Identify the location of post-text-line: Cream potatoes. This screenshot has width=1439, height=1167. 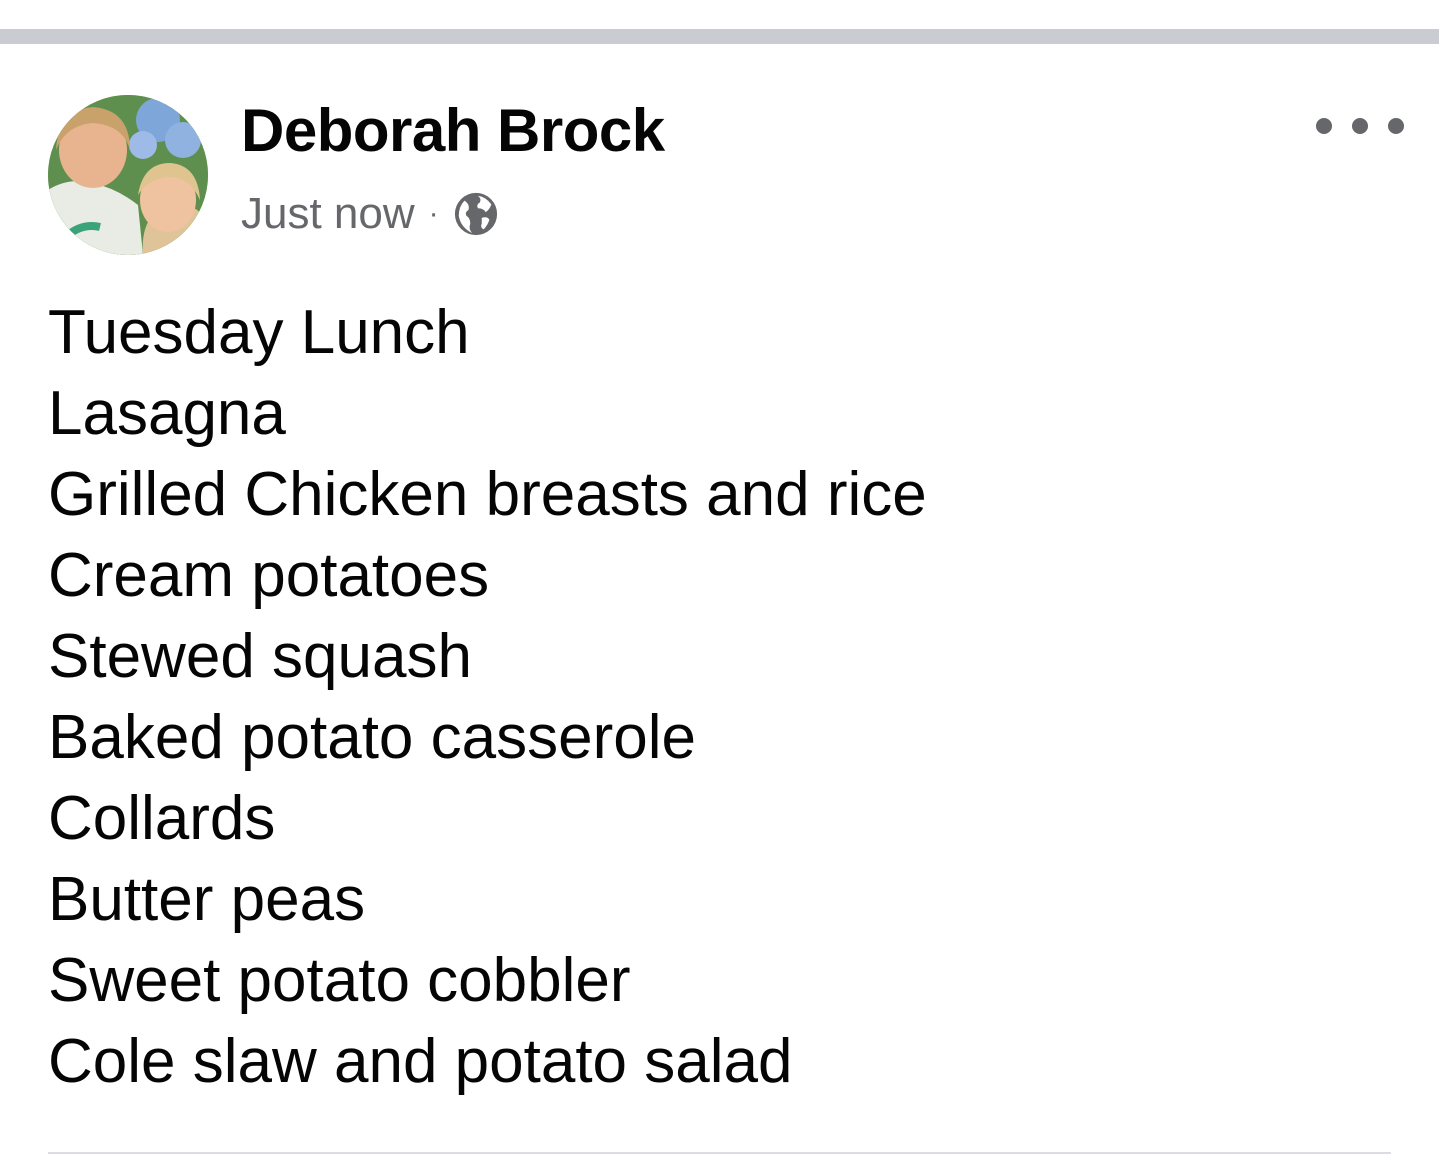
(269, 575).